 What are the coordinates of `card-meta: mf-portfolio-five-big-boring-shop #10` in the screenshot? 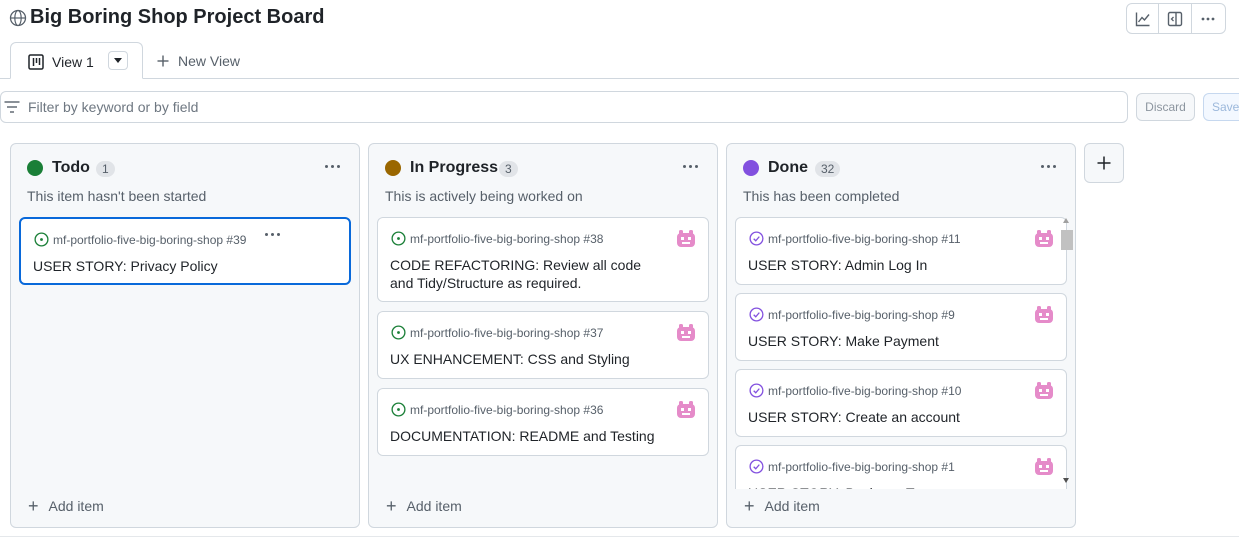 It's located at (855, 390).